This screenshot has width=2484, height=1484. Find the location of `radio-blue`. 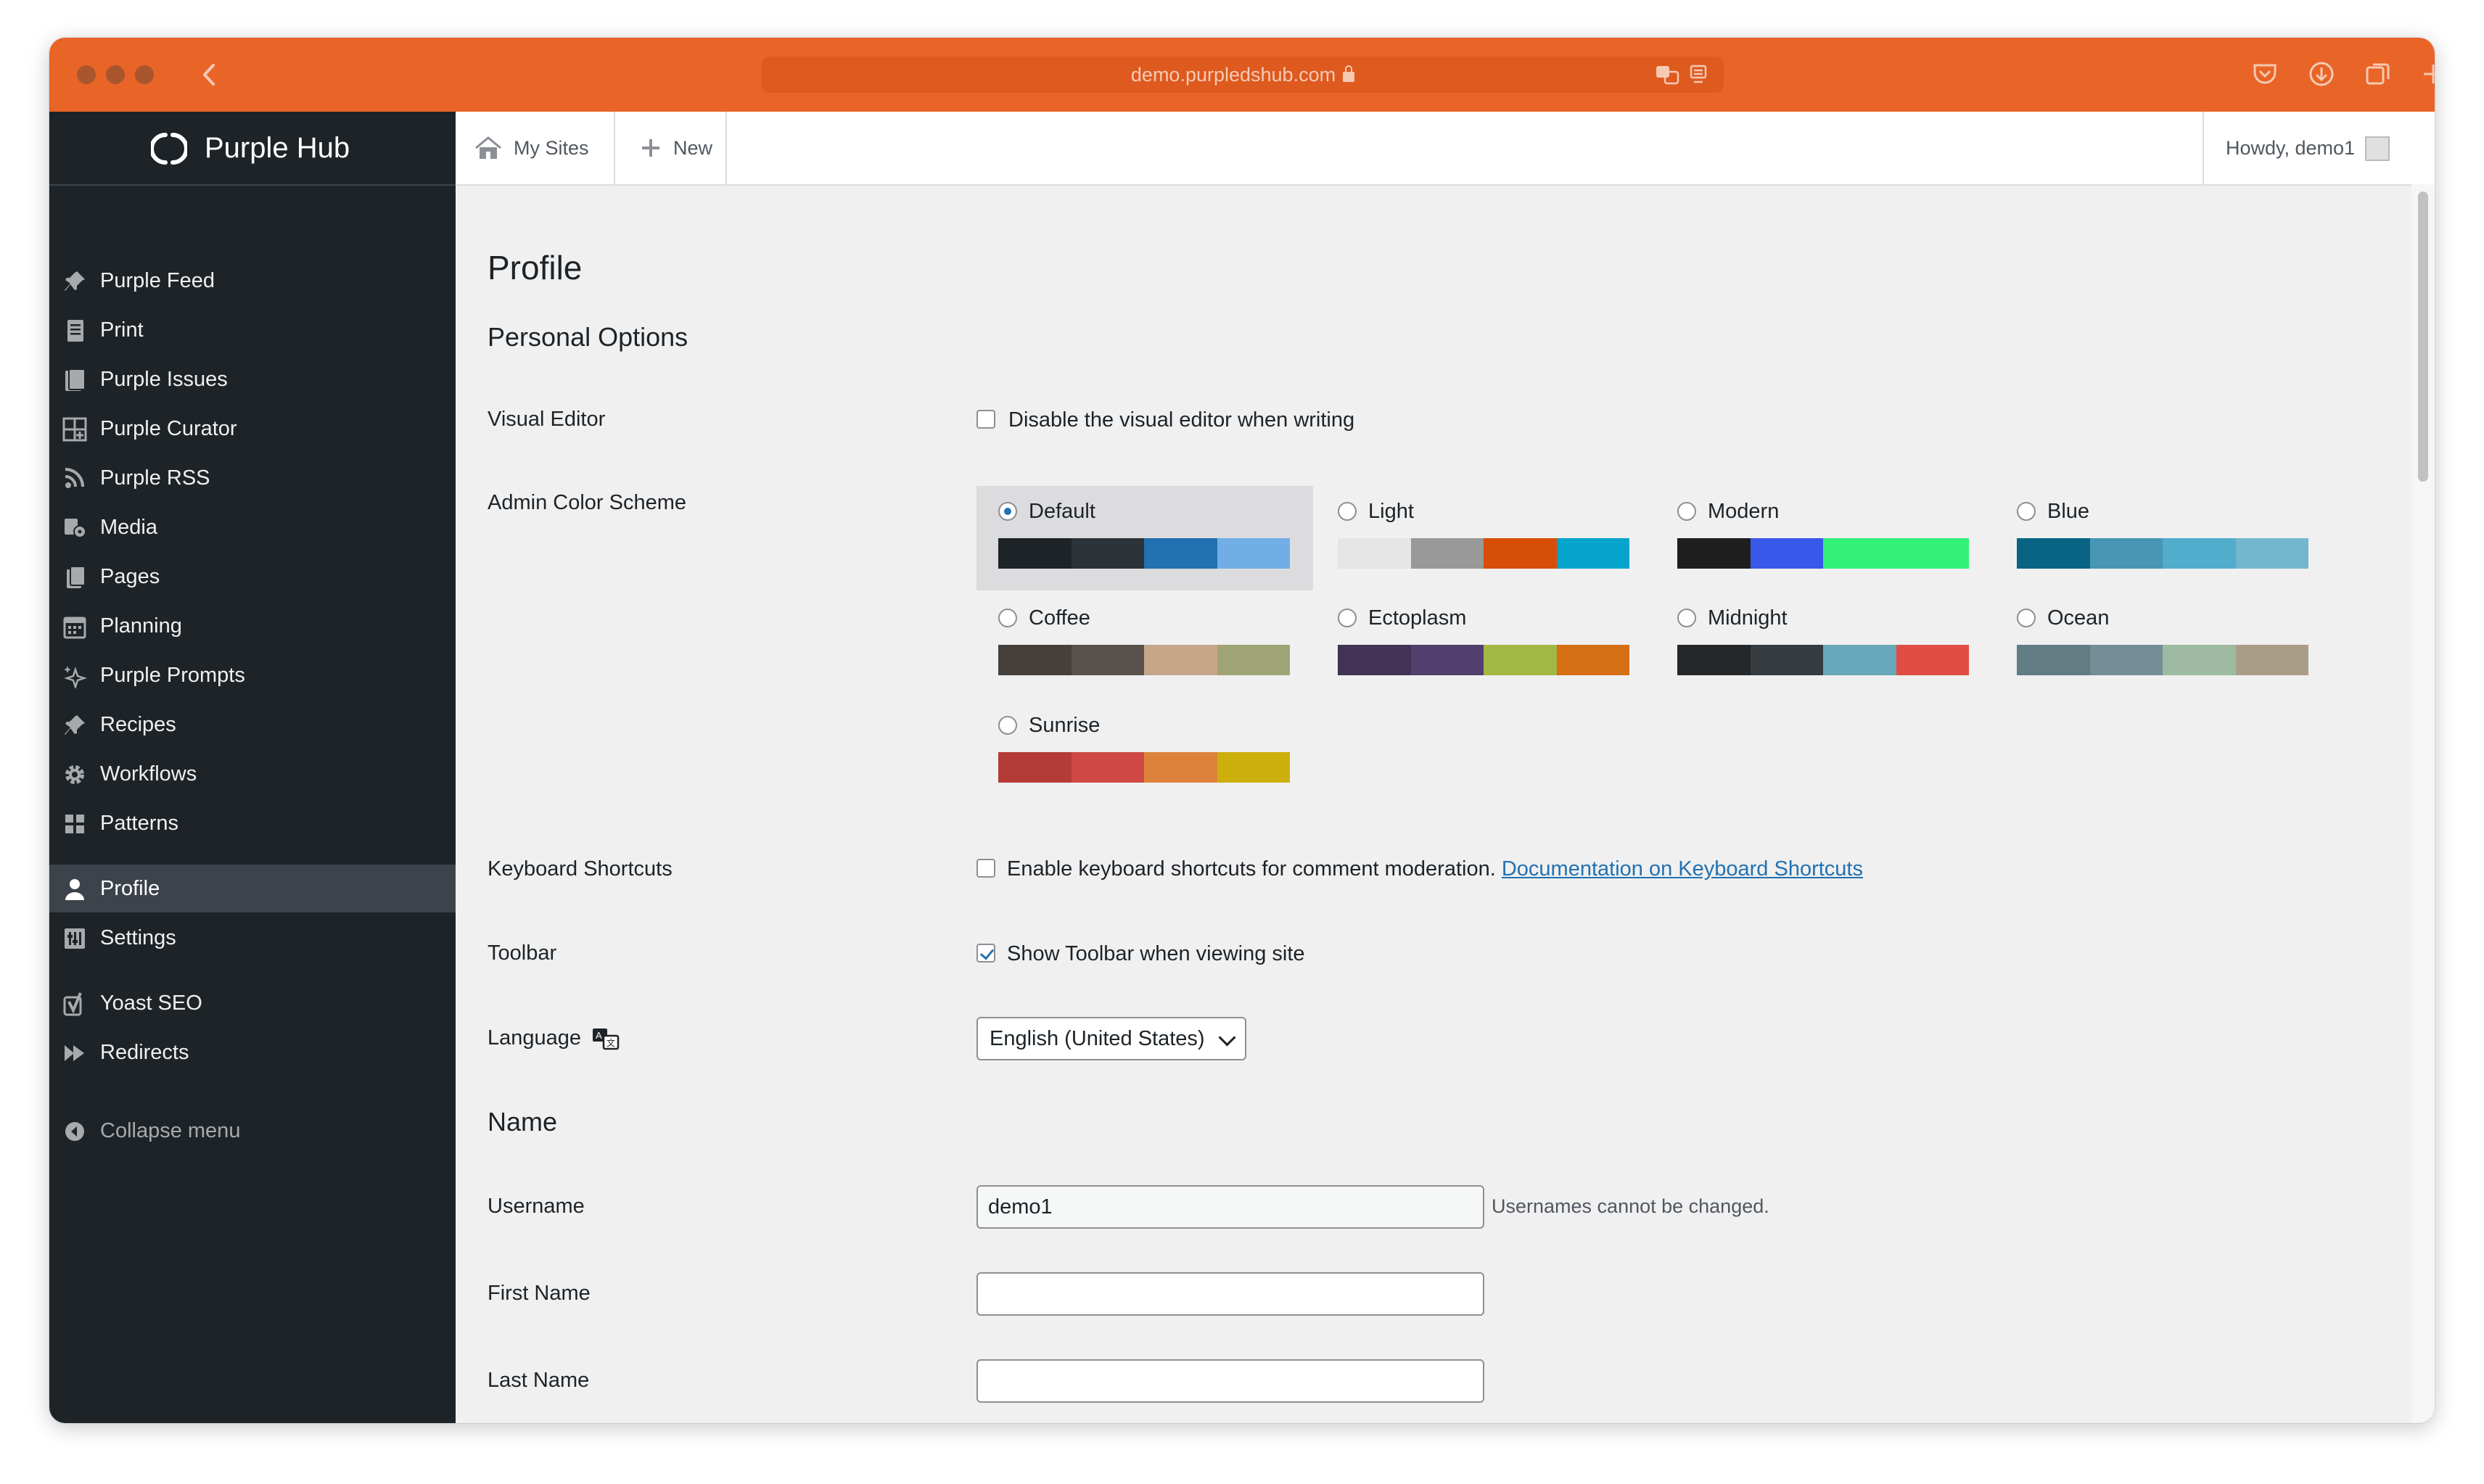

radio-blue is located at coordinates (2026, 511).